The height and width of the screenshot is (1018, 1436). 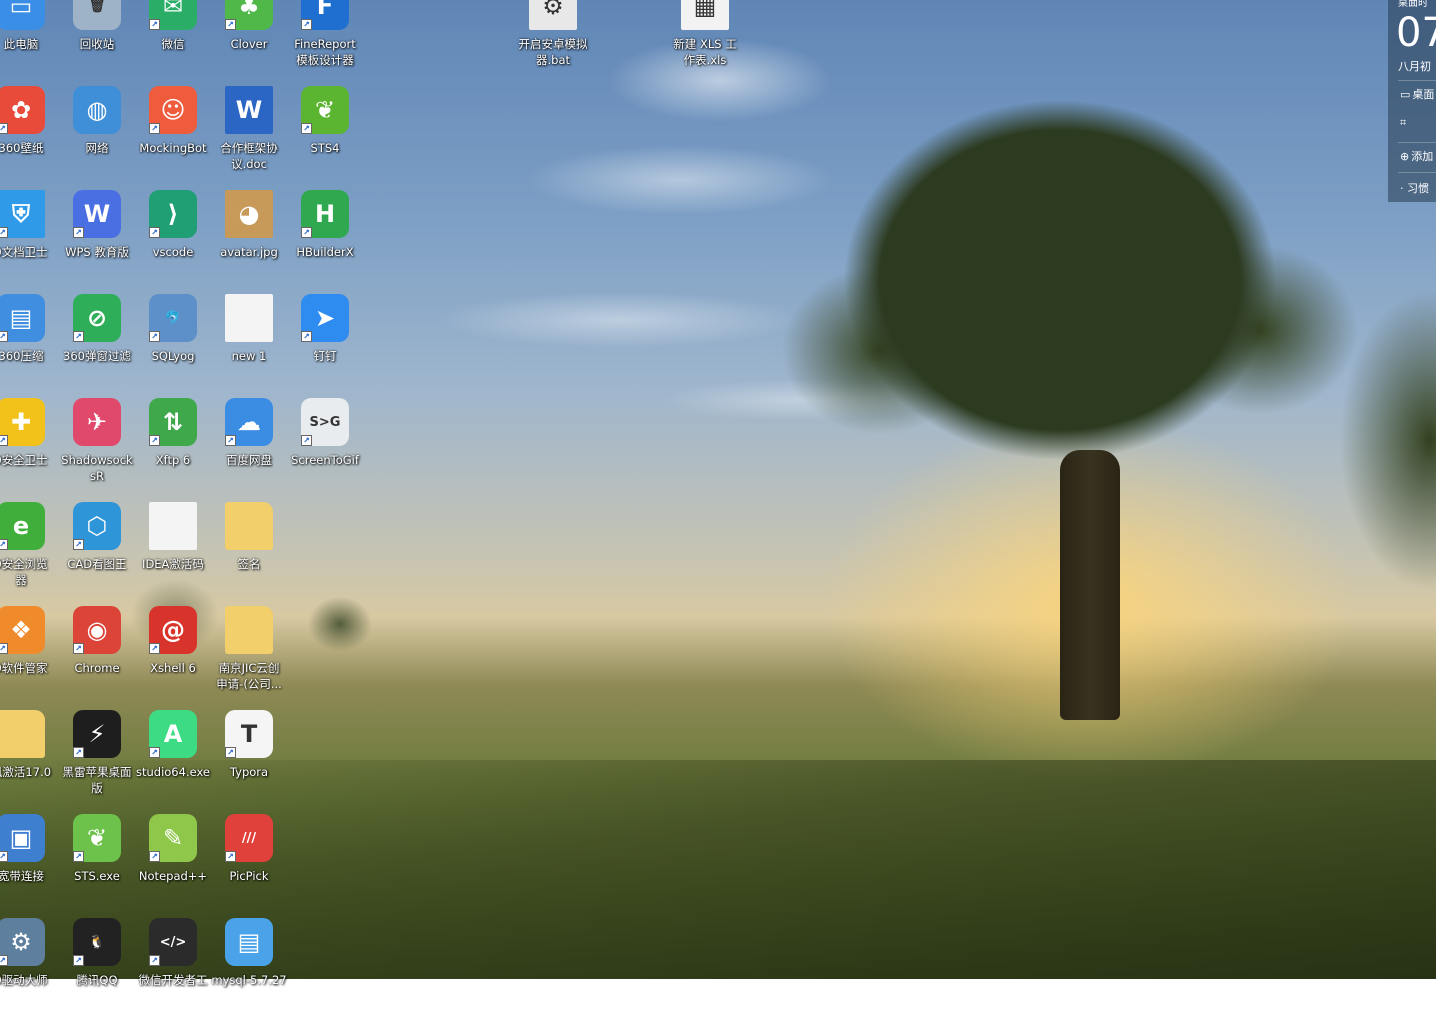 I want to click on desktop-shortcut: ⬡ ↗ CAD看图王, so click(x=97, y=552).